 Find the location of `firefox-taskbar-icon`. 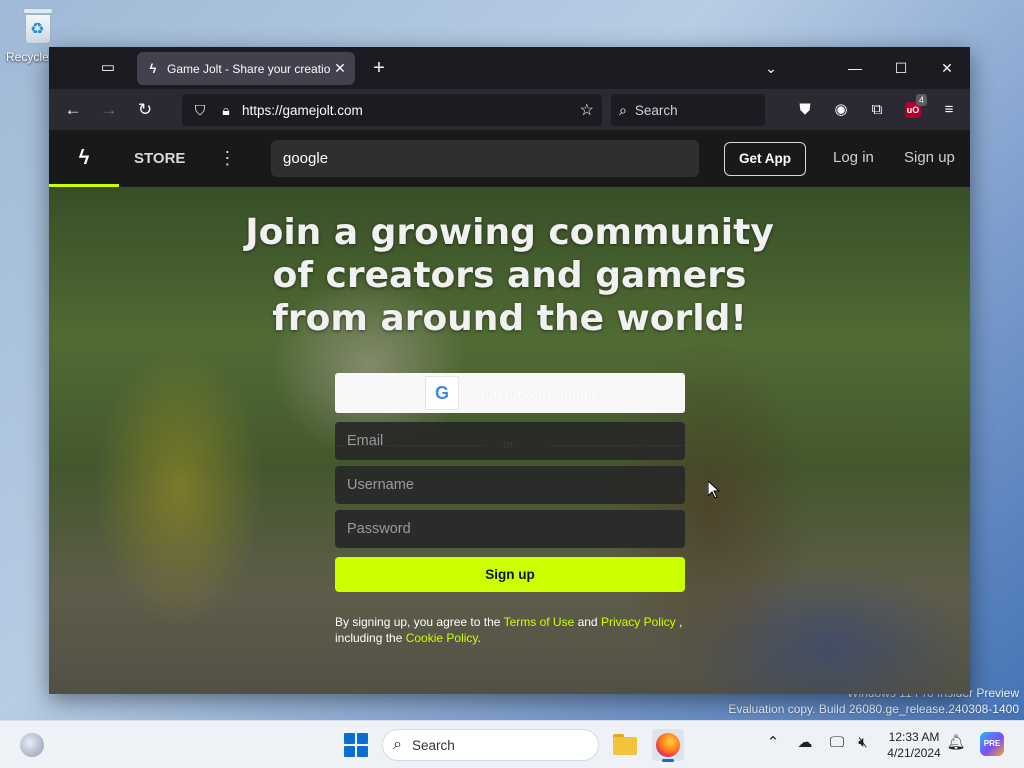

firefox-taskbar-icon is located at coordinates (668, 745).